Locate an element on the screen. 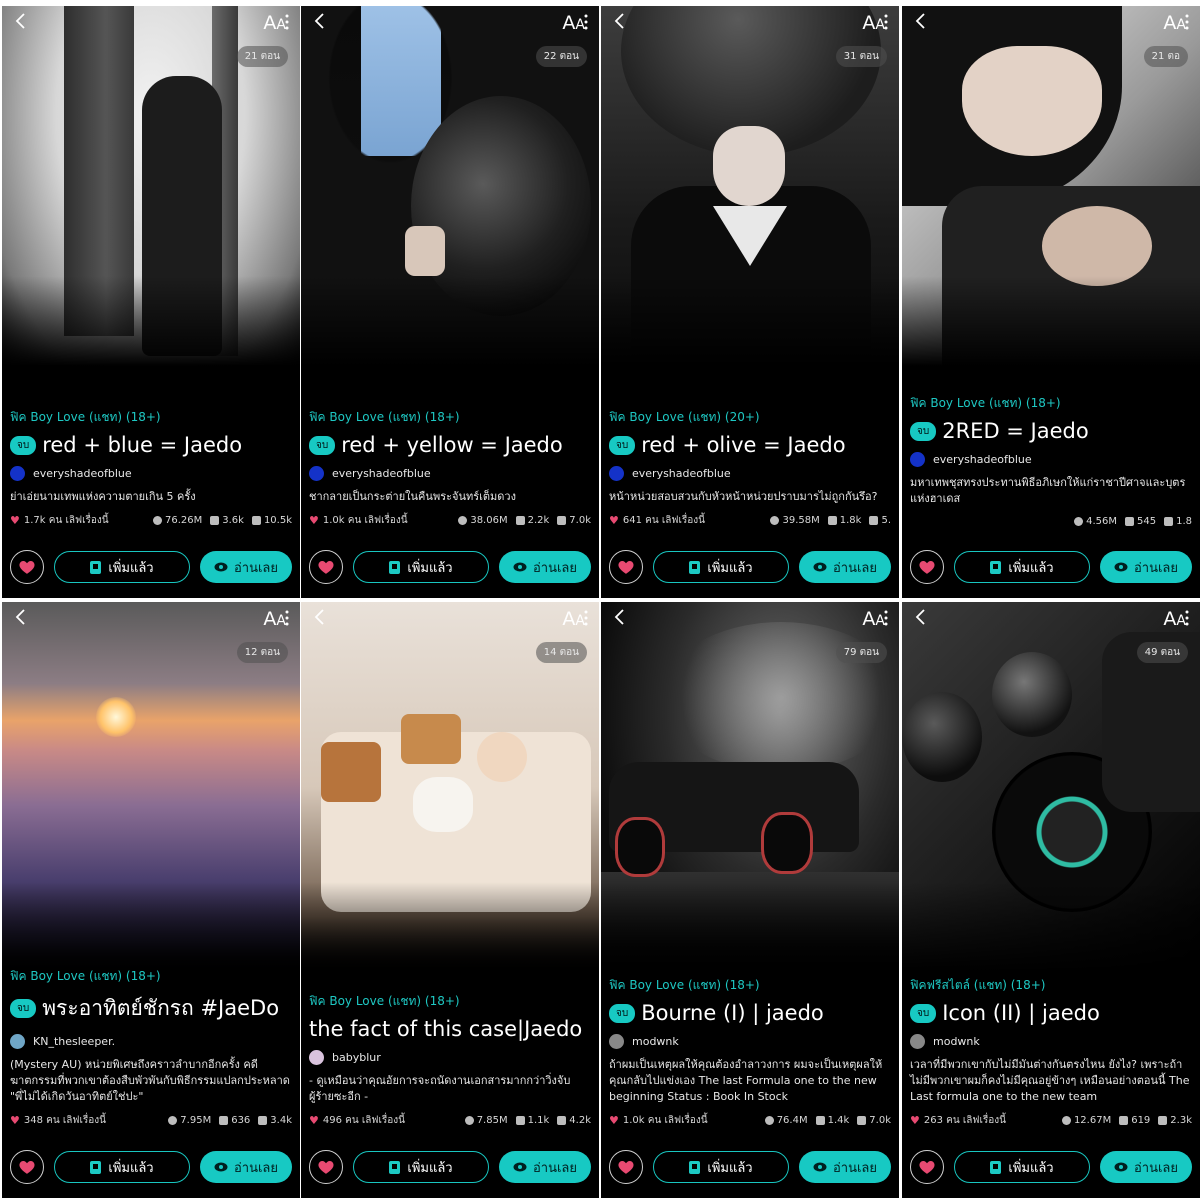 The height and width of the screenshot is (1200, 1200). comments-stat: 545 is located at coordinates (1140, 521).